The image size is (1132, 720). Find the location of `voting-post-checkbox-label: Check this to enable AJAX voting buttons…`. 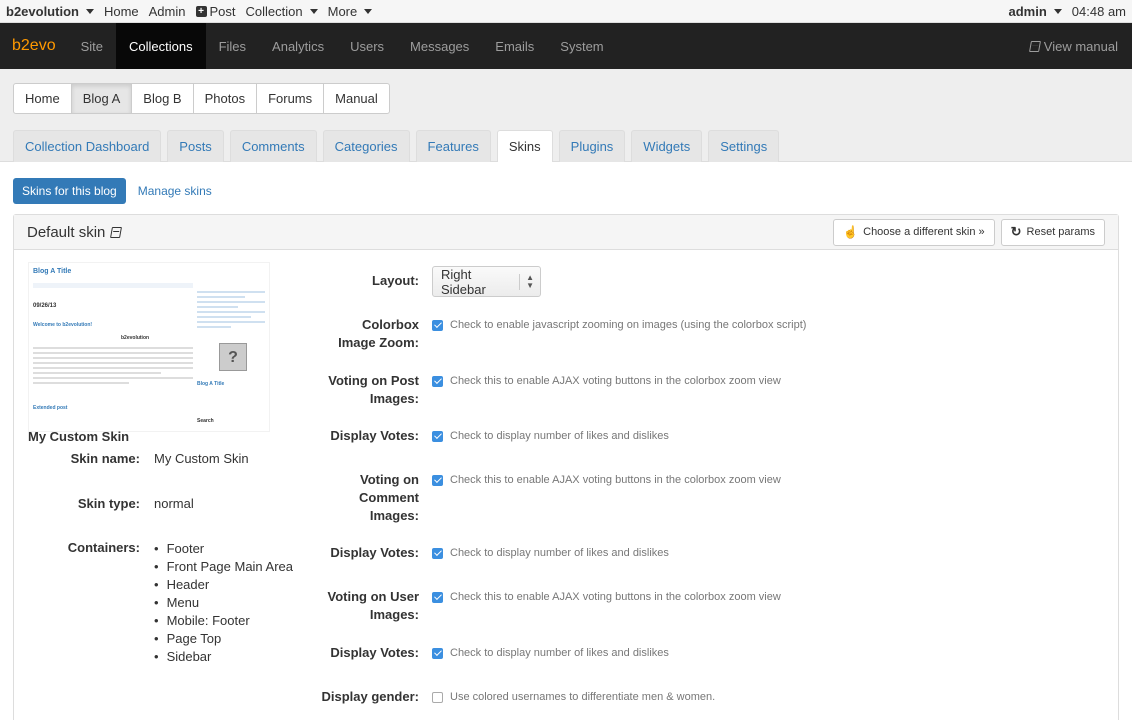

voting-post-checkbox-label: Check this to enable AJAX voting buttons… is located at coordinates (606, 381).